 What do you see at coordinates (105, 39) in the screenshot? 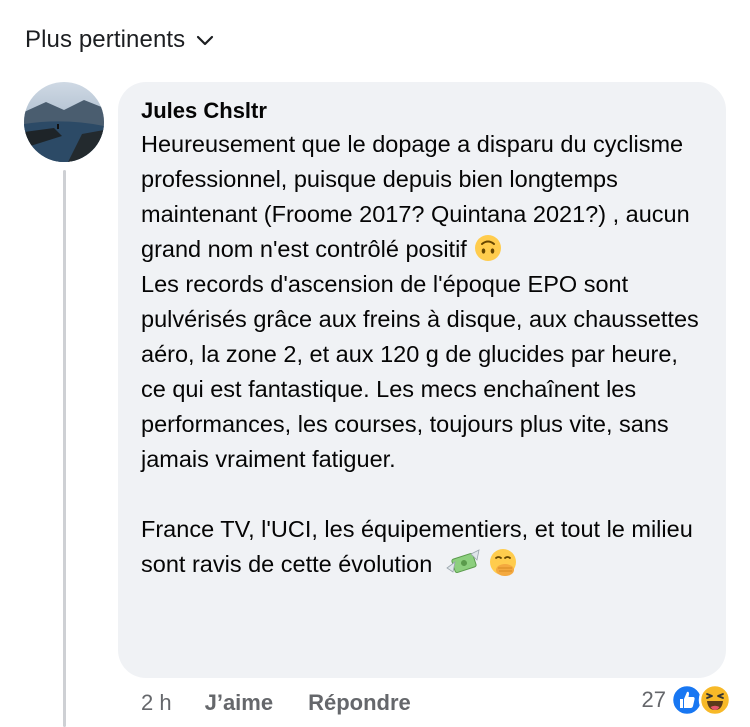
I see `sort-label: Plus pertinents` at bounding box center [105, 39].